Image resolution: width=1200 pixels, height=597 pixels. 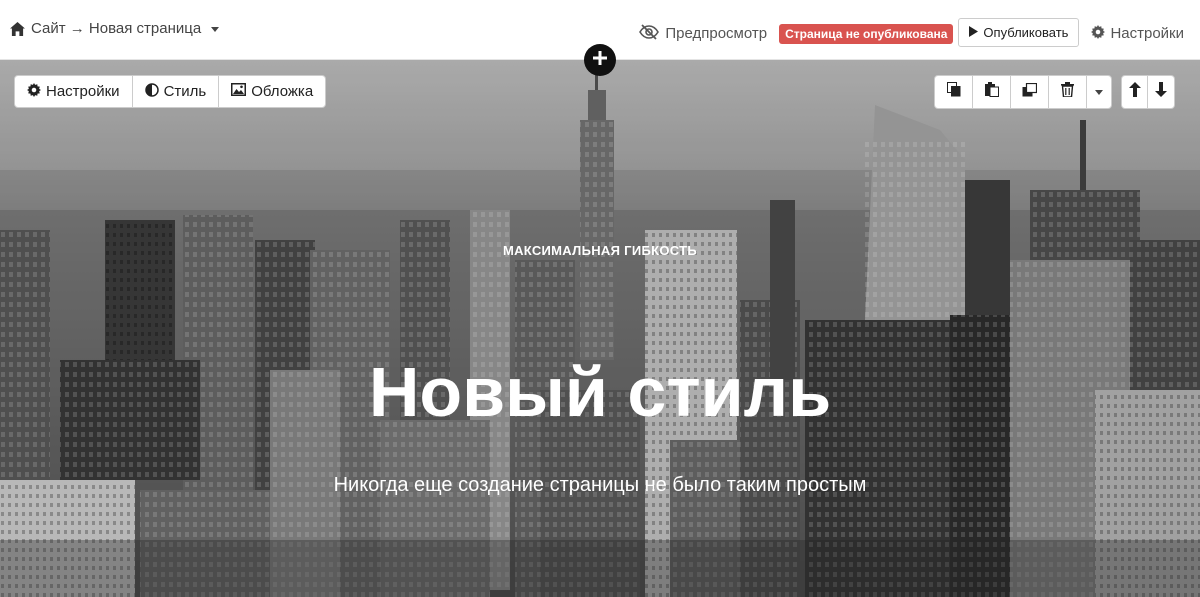 I want to click on play-icon, so click(x=974, y=32).